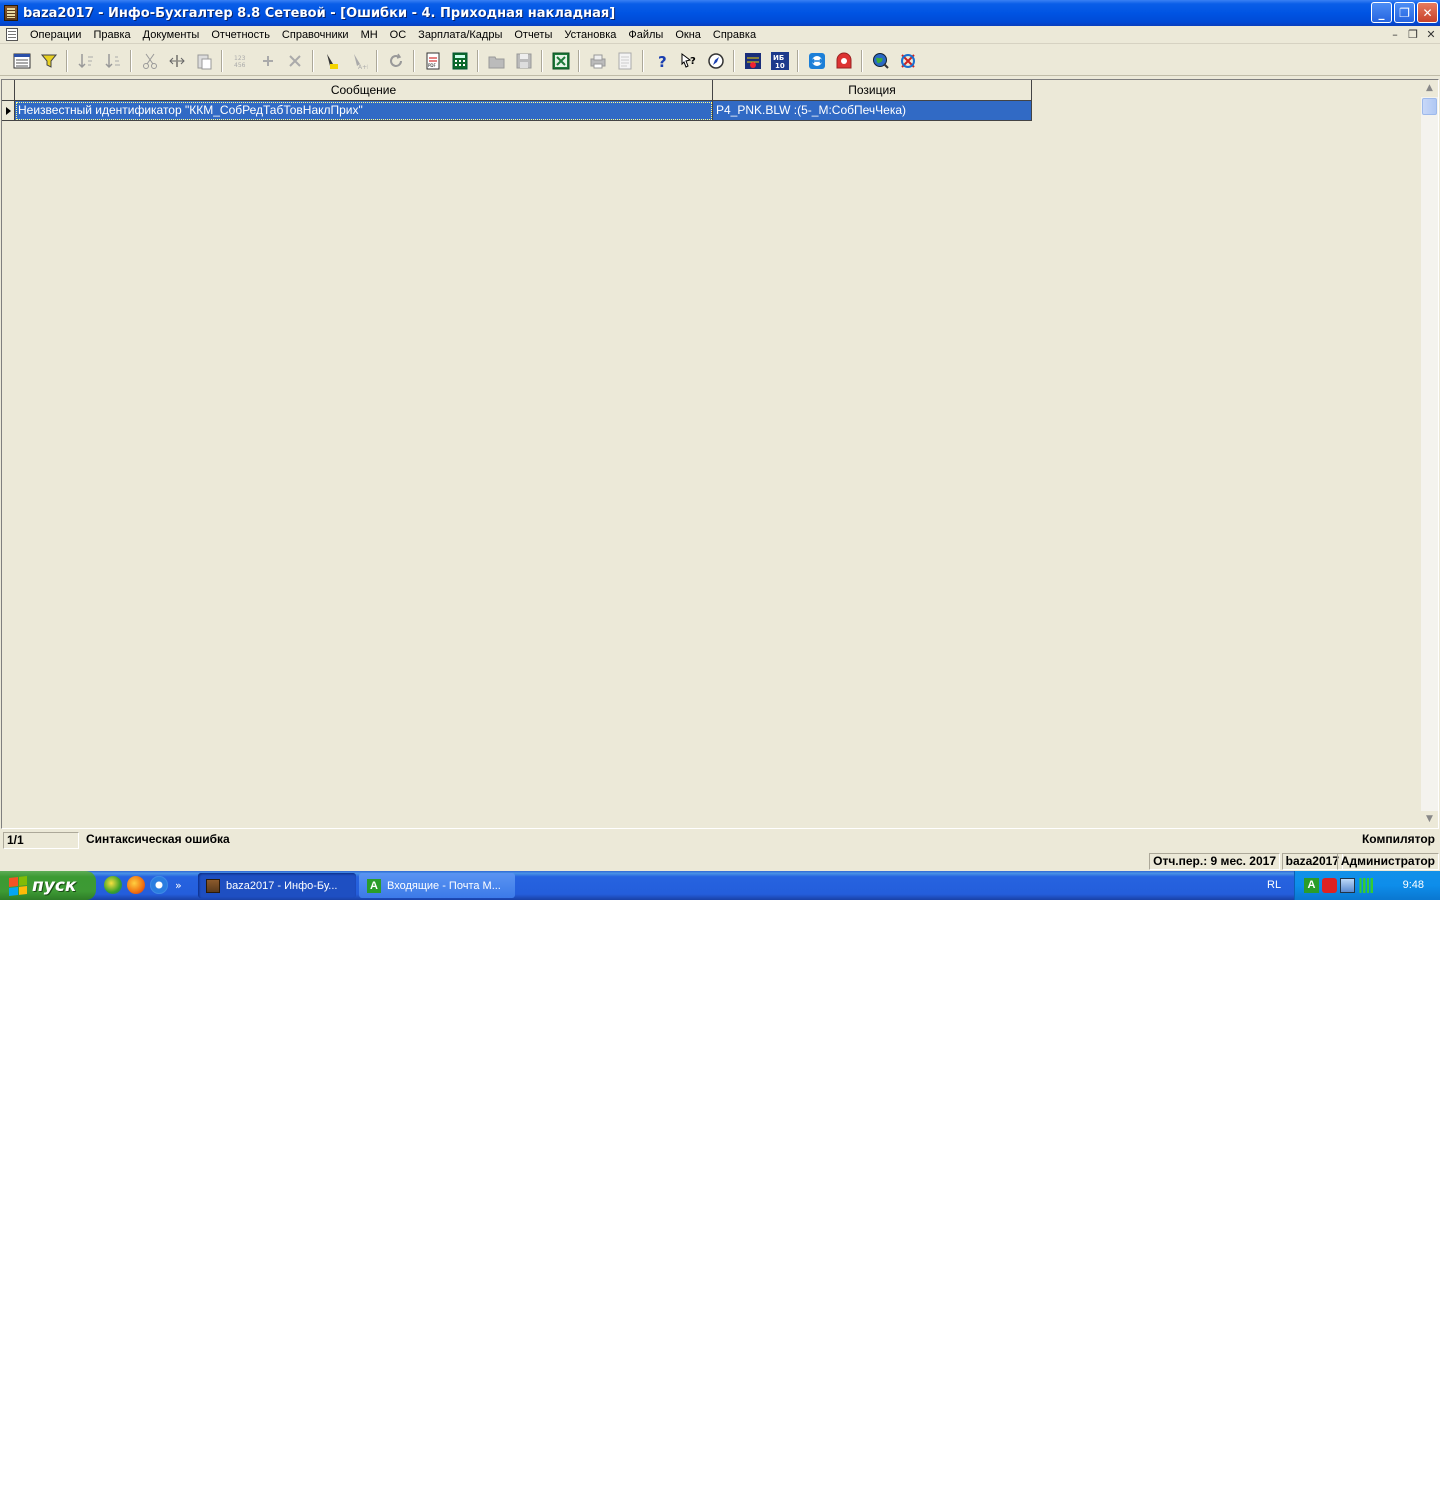 The image size is (1440, 1502). I want to click on menu-mn: МН, so click(369, 35).